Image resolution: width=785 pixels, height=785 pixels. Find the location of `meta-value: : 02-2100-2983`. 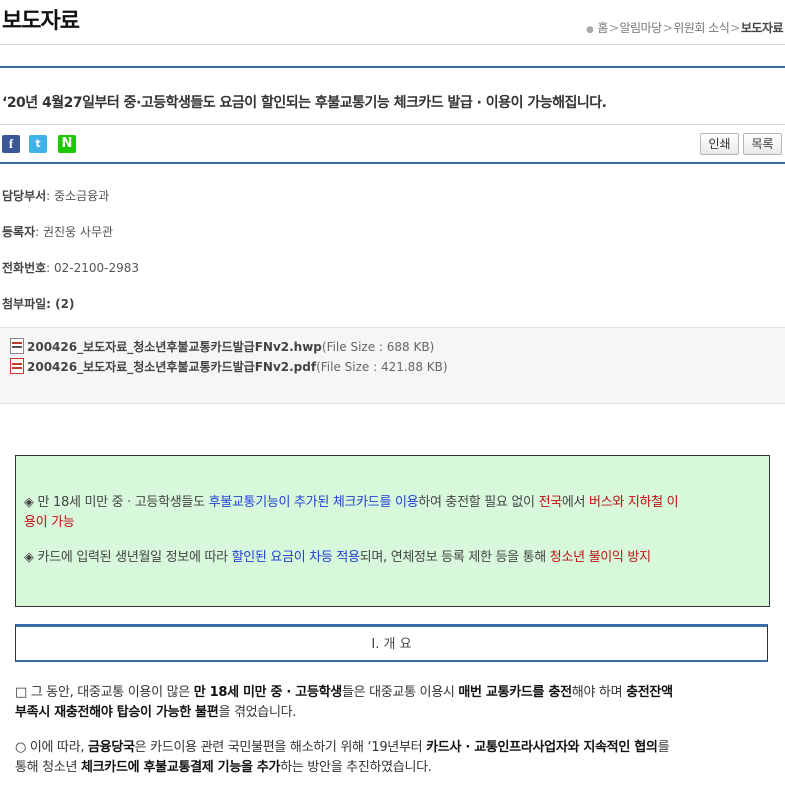

meta-value: : 02-2100-2983 is located at coordinates (93, 268).